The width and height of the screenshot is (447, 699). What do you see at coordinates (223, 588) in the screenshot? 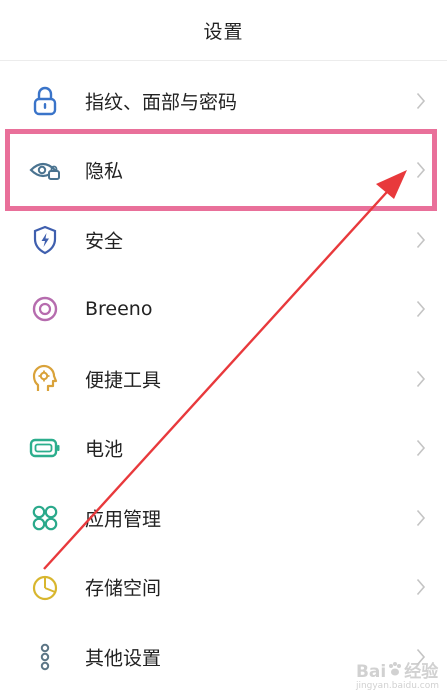
I see `settings-item-storage: 存储空间` at bounding box center [223, 588].